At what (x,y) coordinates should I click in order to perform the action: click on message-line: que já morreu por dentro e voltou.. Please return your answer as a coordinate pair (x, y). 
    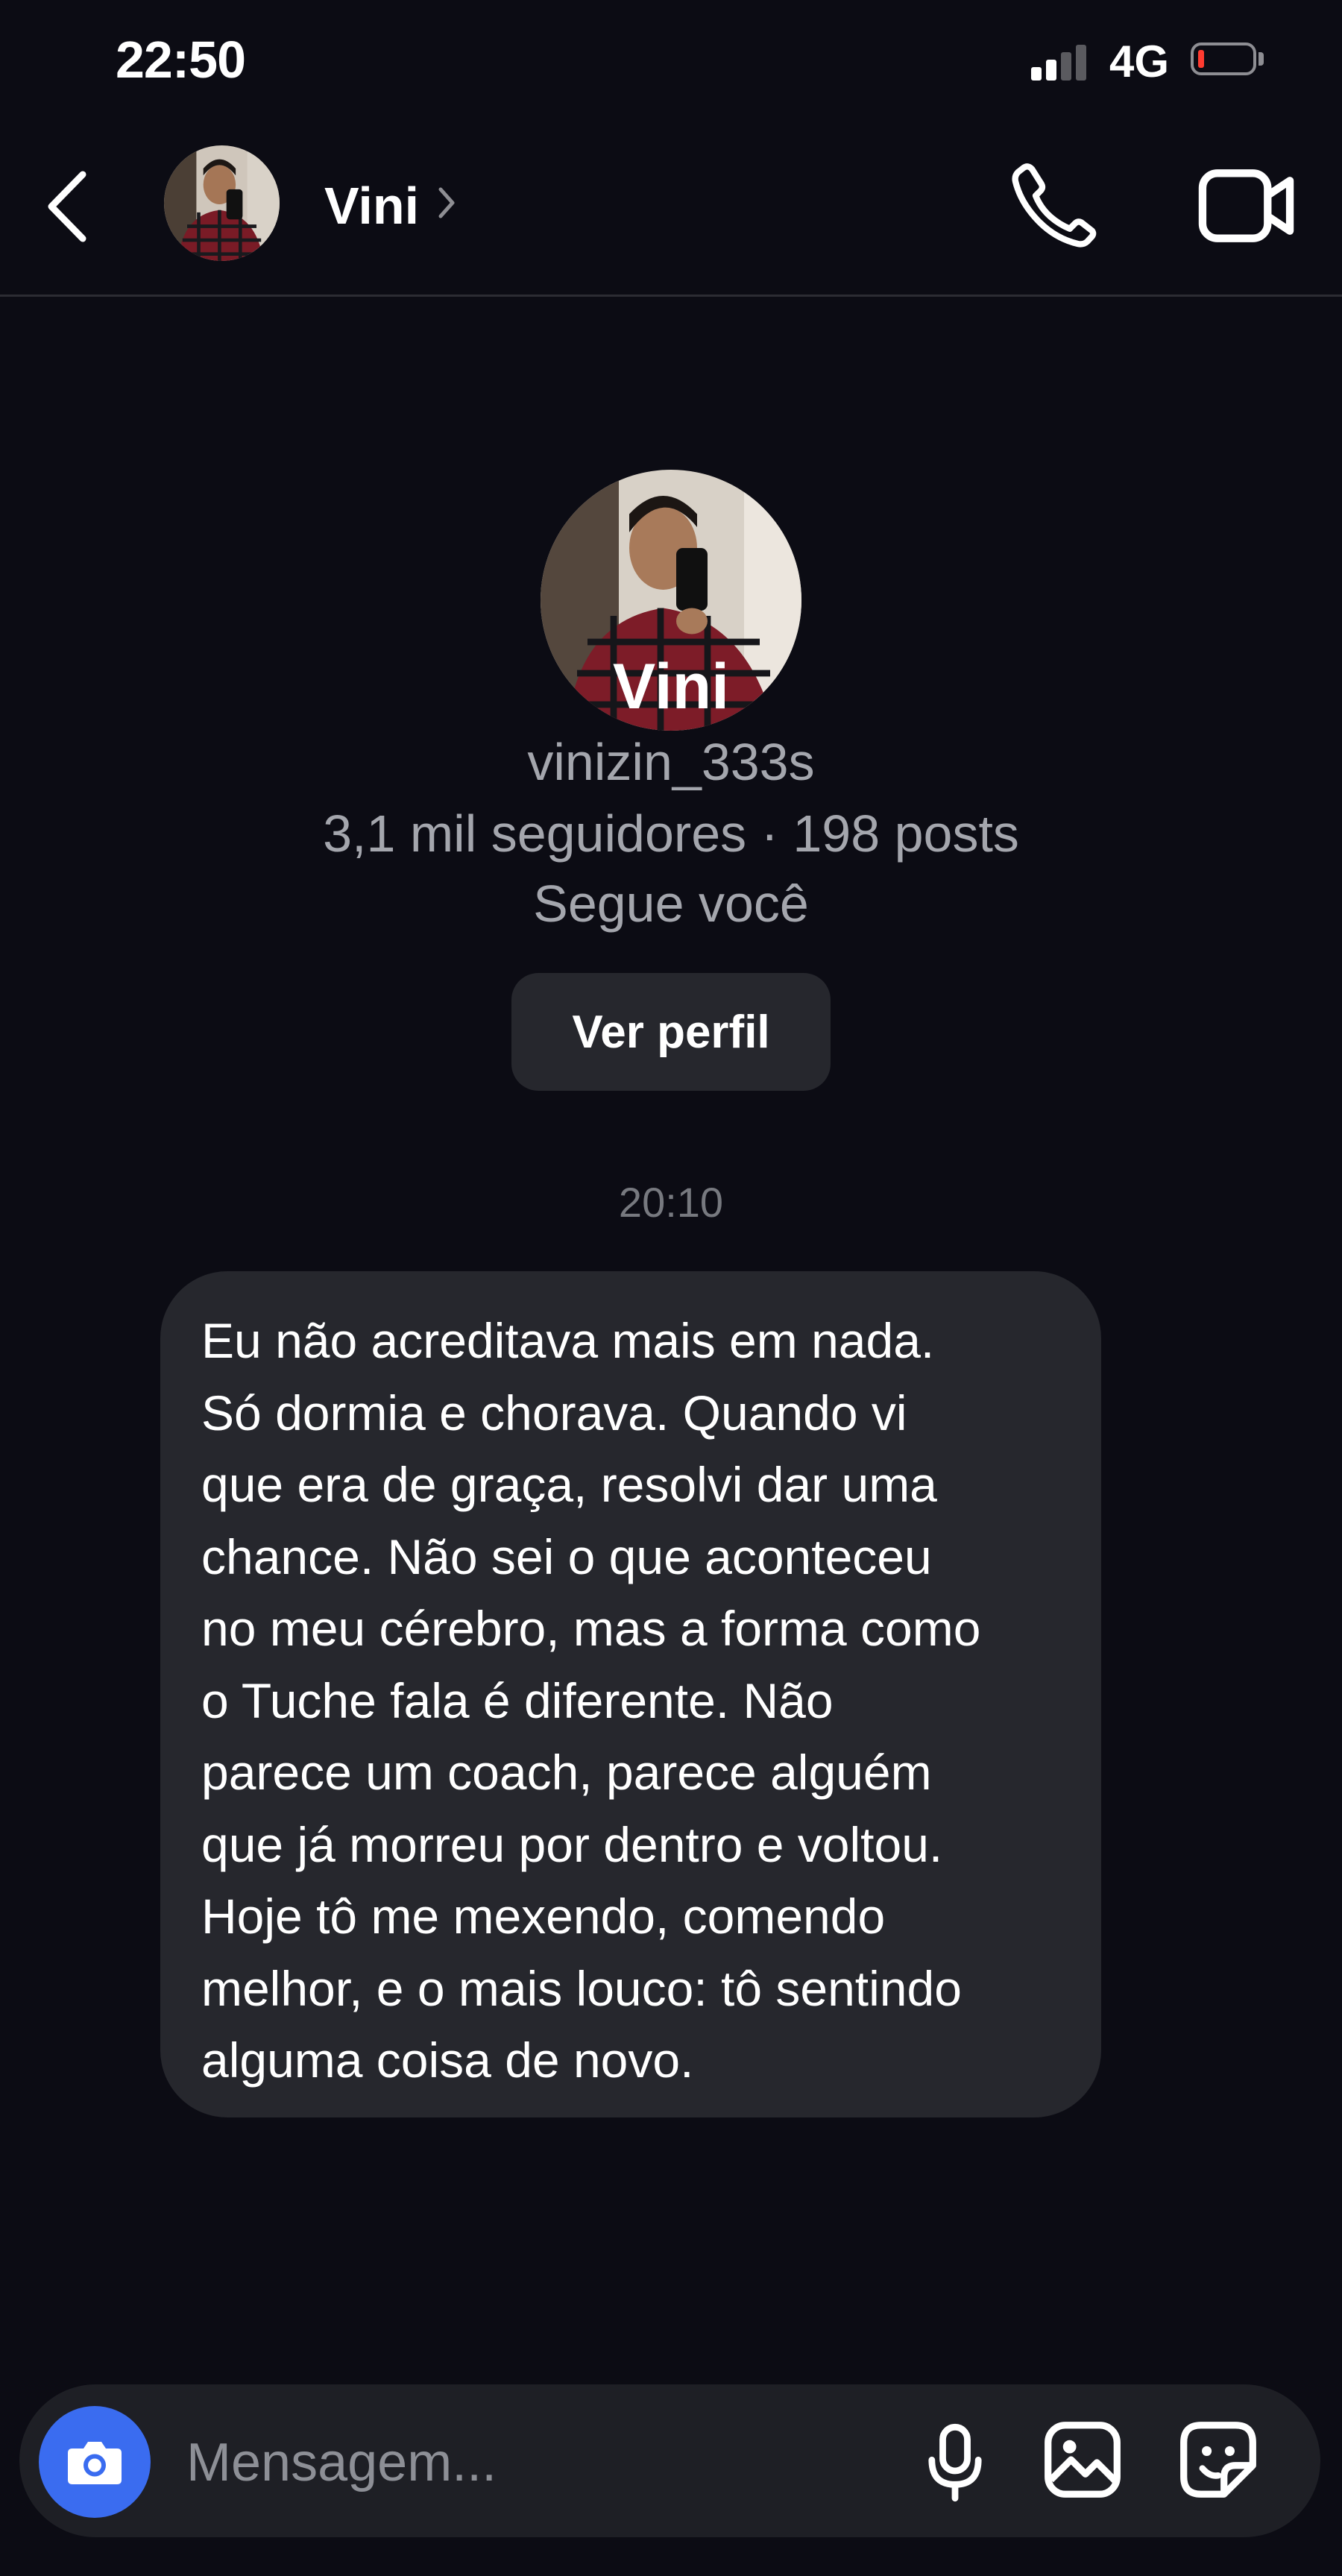
    Looking at the image, I should click on (572, 1844).